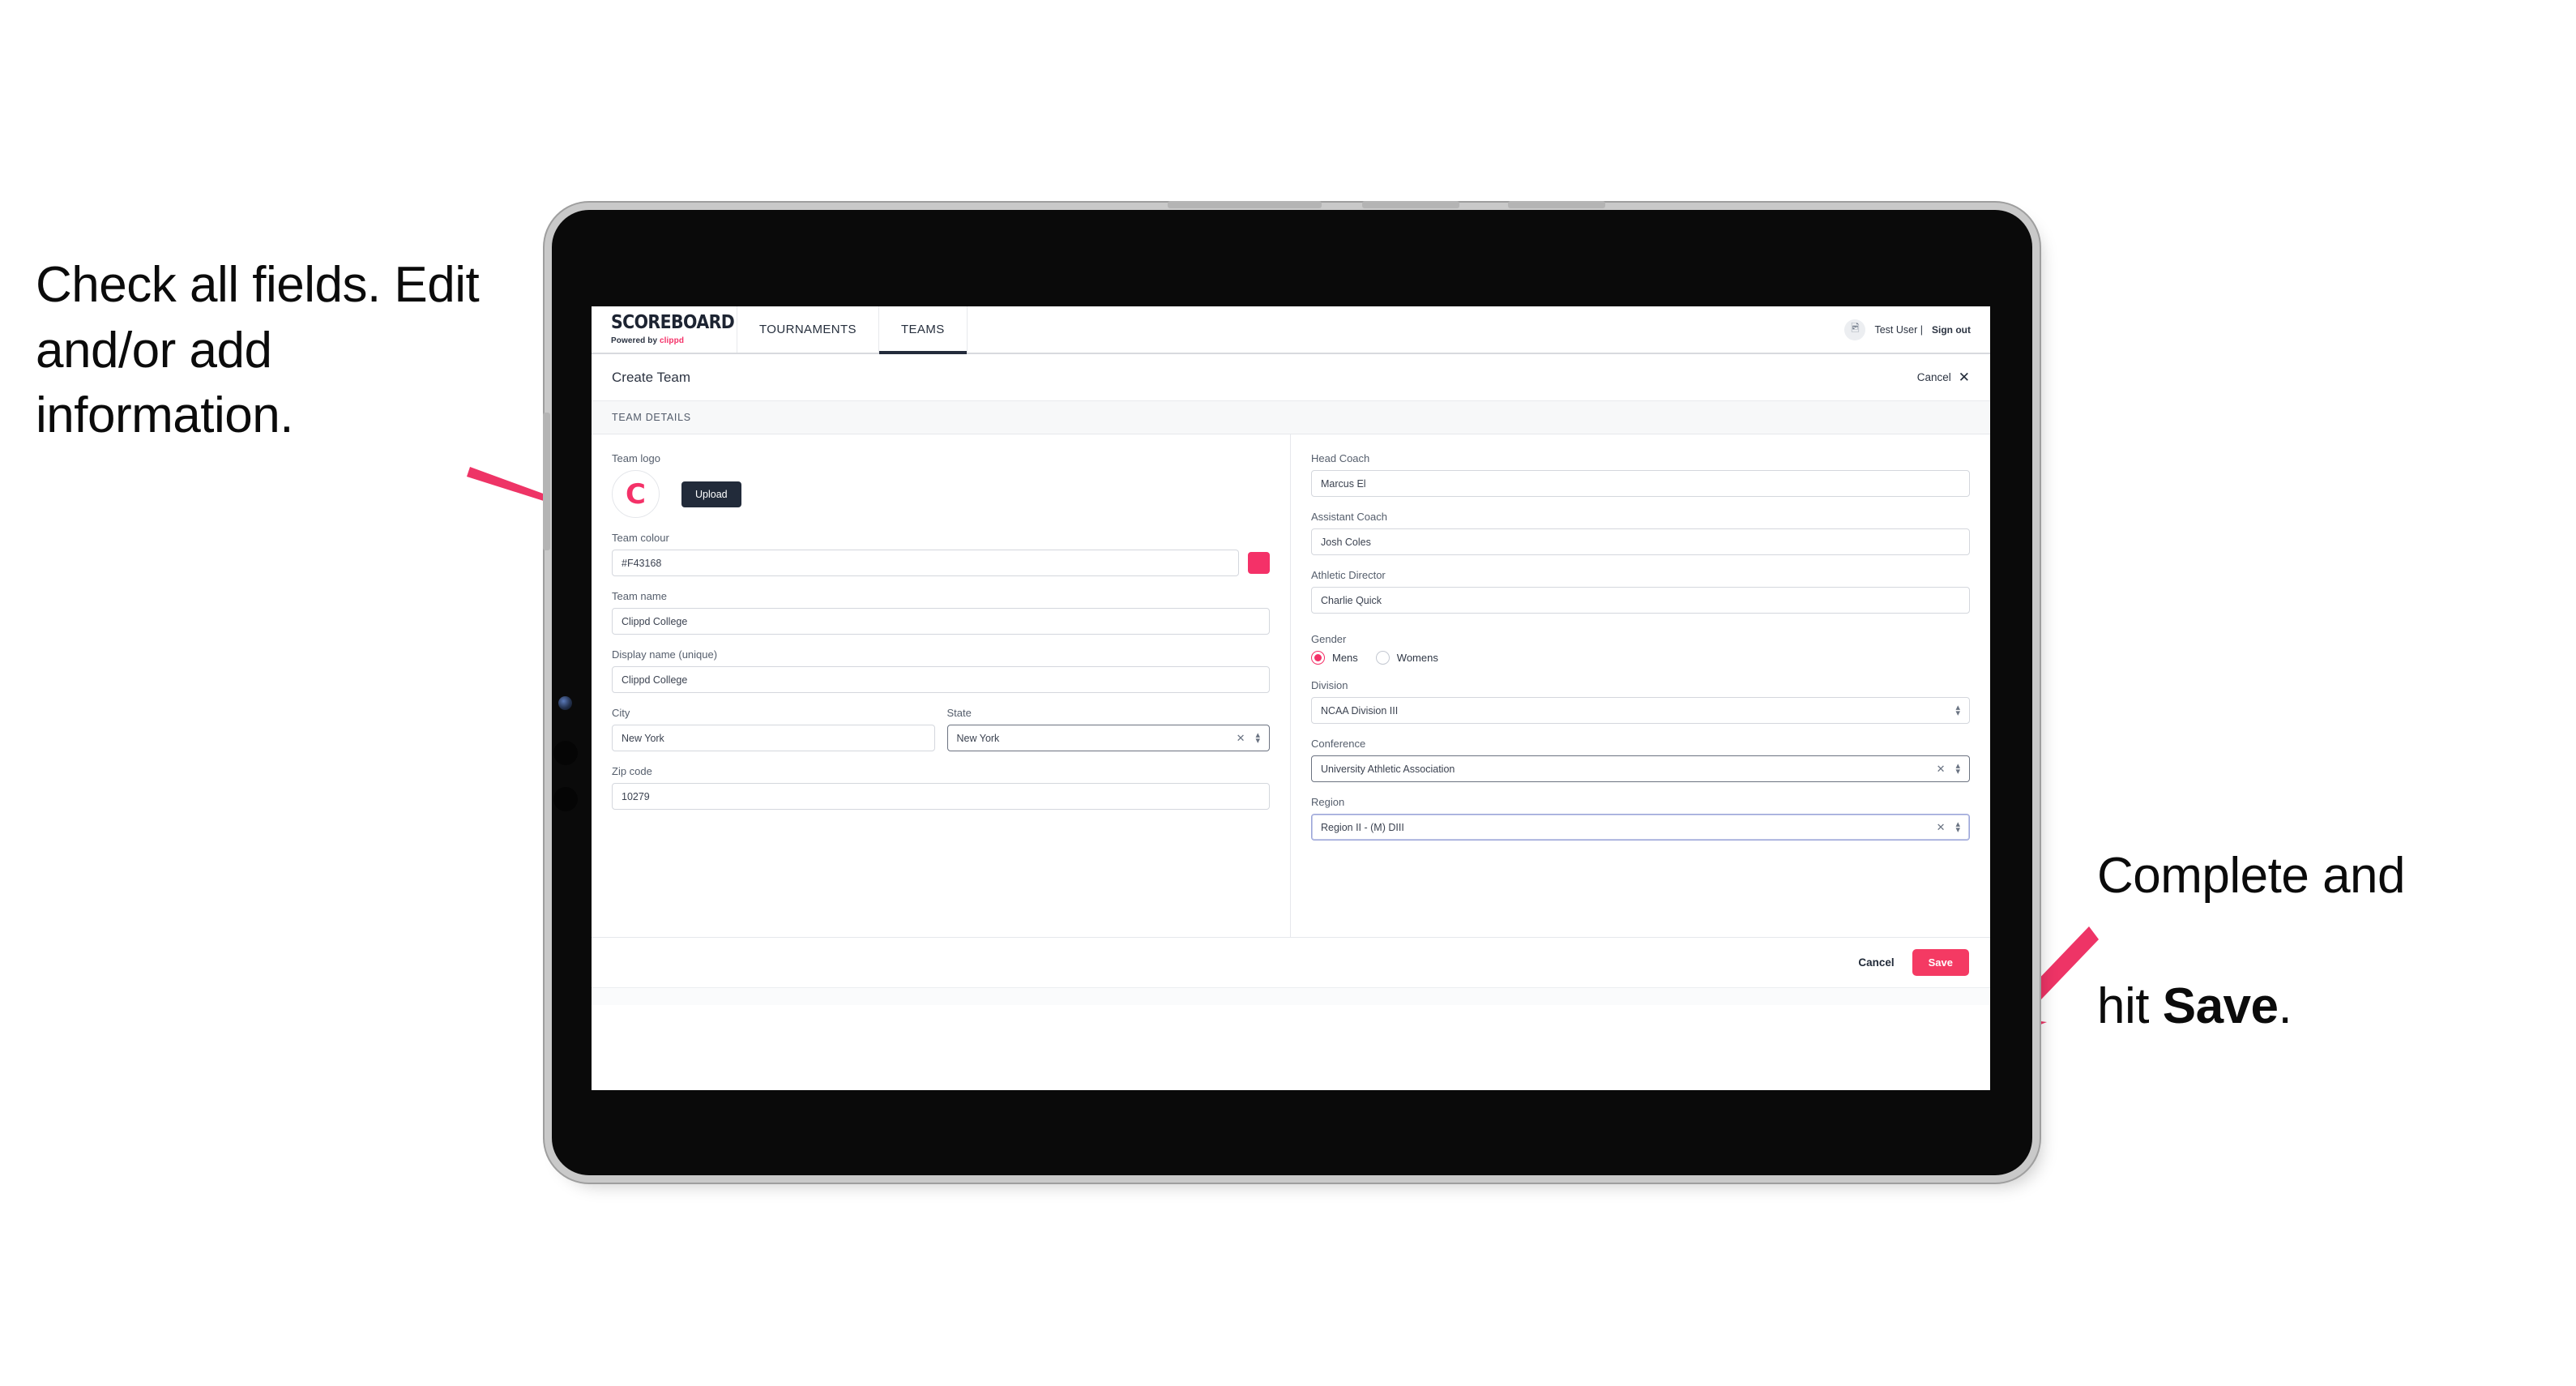  Describe the element at coordinates (1291, 962) in the screenshot. I see `card-footer: Cancel Save` at that location.